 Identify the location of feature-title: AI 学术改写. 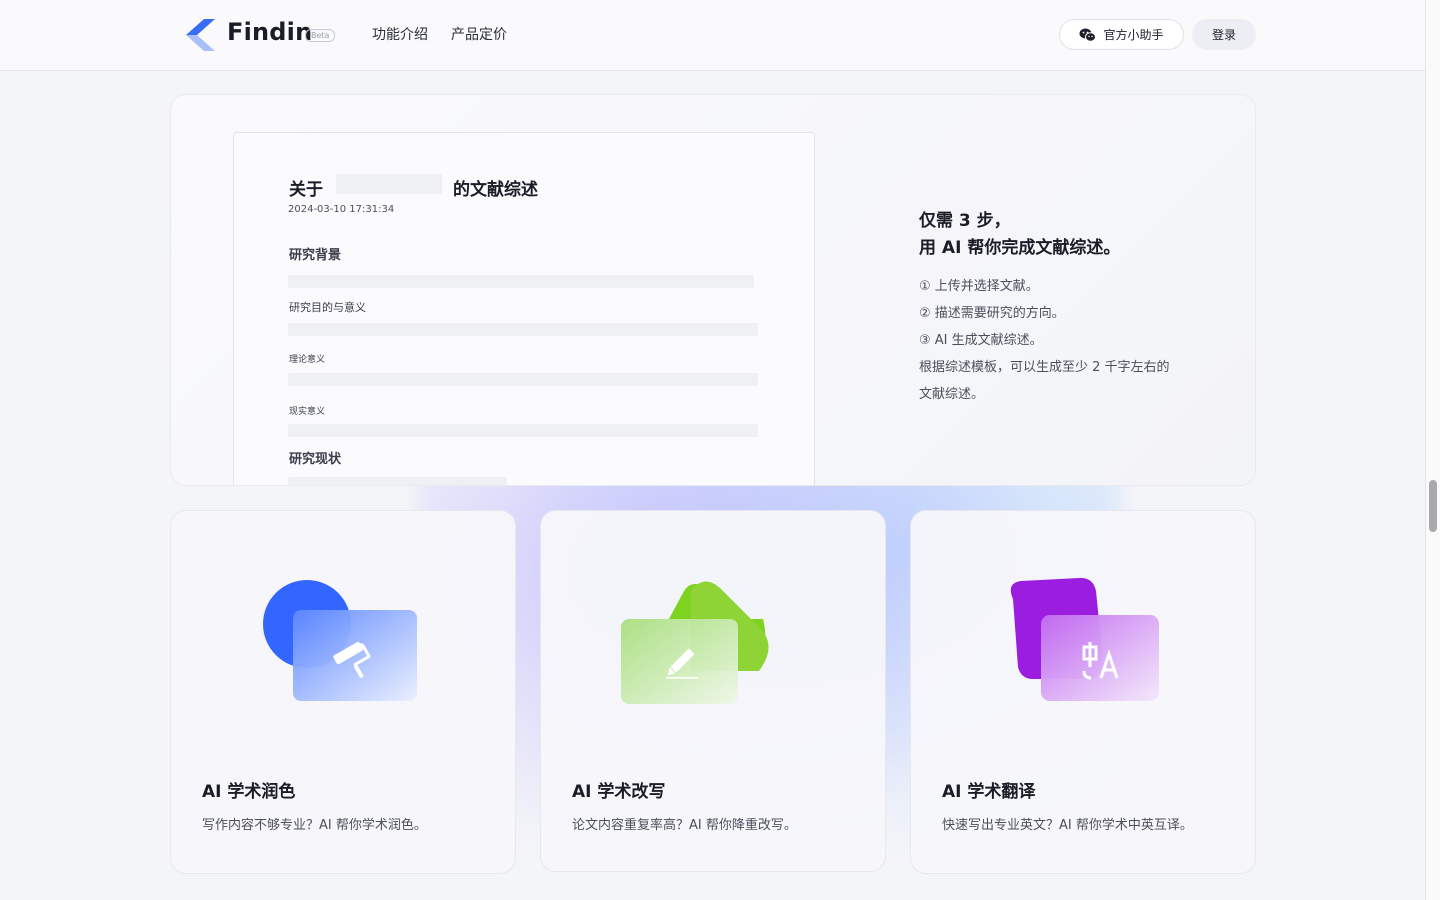
(619, 792).